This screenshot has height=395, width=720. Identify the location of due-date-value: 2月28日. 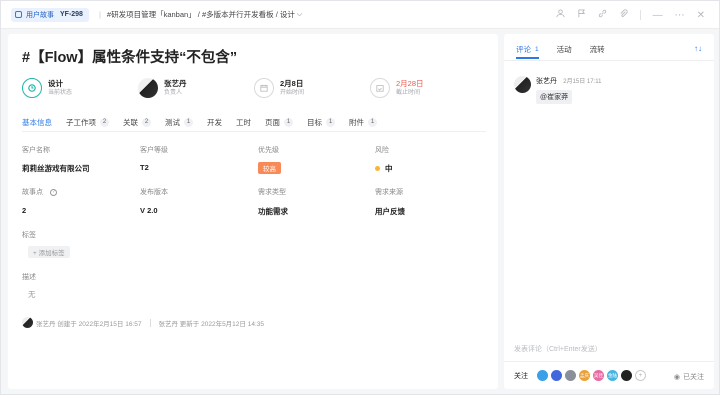
(410, 83).